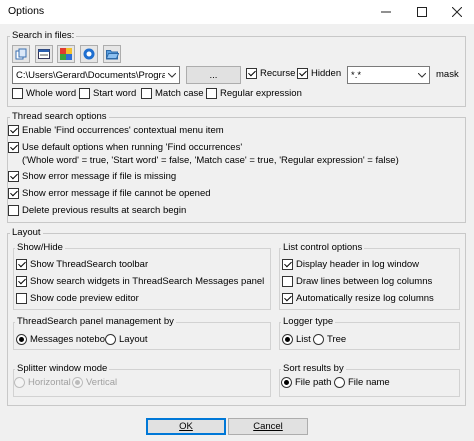 This screenshot has width=474, height=441. I want to click on show-code-preview-checkbox: Show code preview editor, so click(77, 298).